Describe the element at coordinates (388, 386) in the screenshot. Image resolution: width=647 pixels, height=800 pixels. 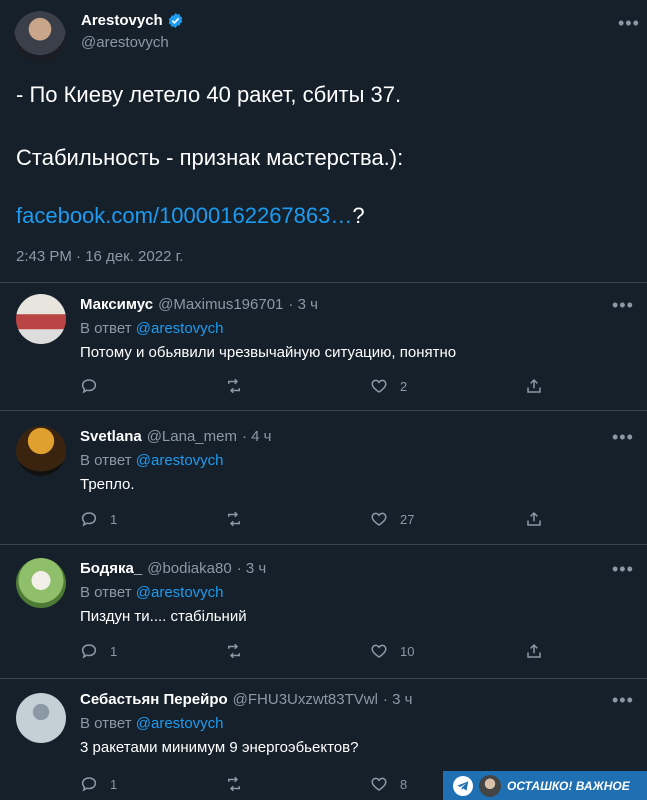
I see `like-button: 2` at that location.